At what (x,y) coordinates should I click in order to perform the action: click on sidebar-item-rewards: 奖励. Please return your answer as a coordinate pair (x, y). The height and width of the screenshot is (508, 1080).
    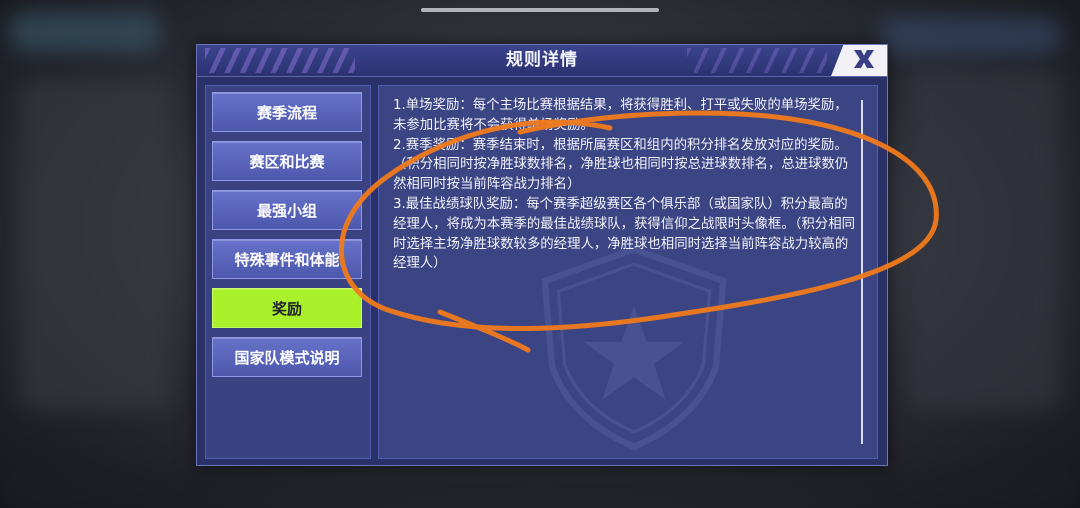
    Looking at the image, I should click on (287, 308).